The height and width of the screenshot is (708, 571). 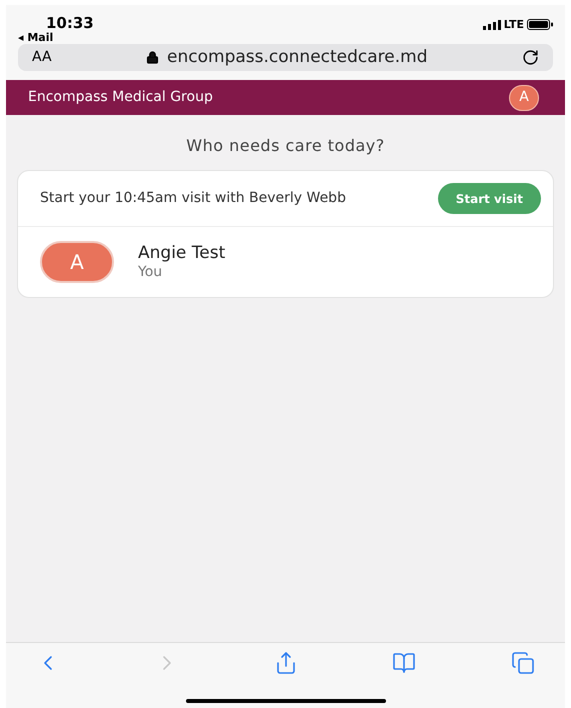 What do you see at coordinates (404, 663) in the screenshot?
I see `book-icon` at bounding box center [404, 663].